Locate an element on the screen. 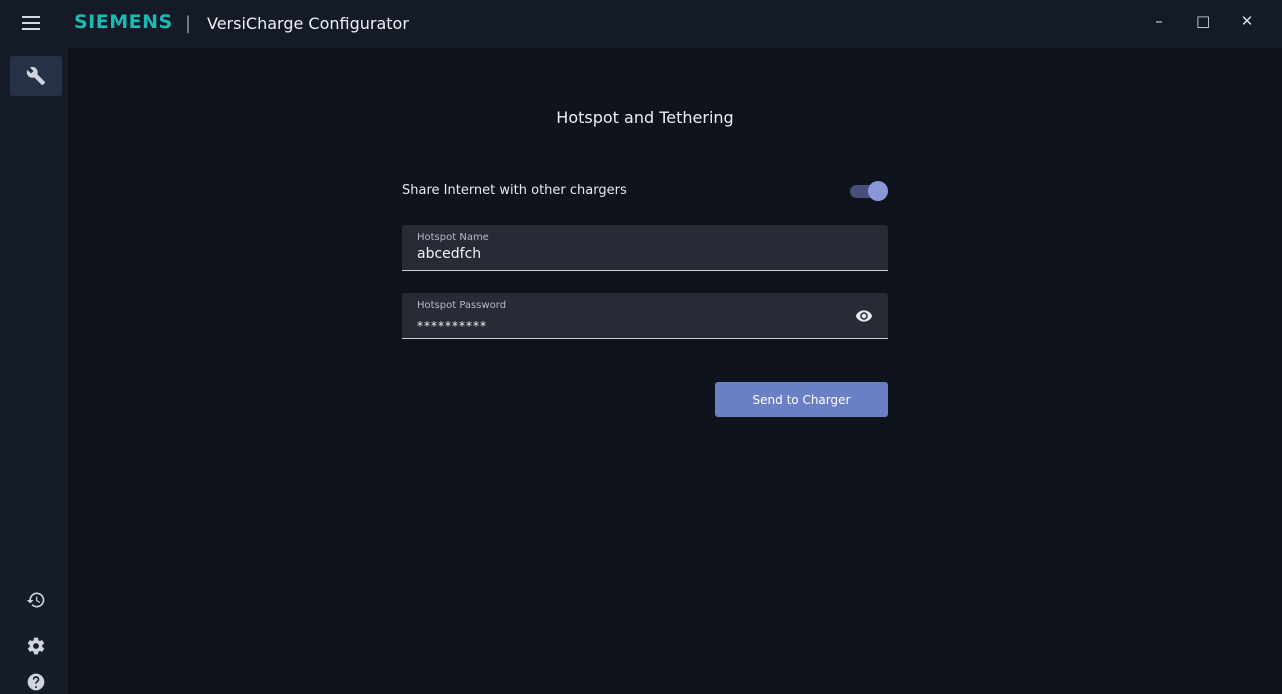 The height and width of the screenshot is (694, 1282). help-icon is located at coordinates (36, 682).